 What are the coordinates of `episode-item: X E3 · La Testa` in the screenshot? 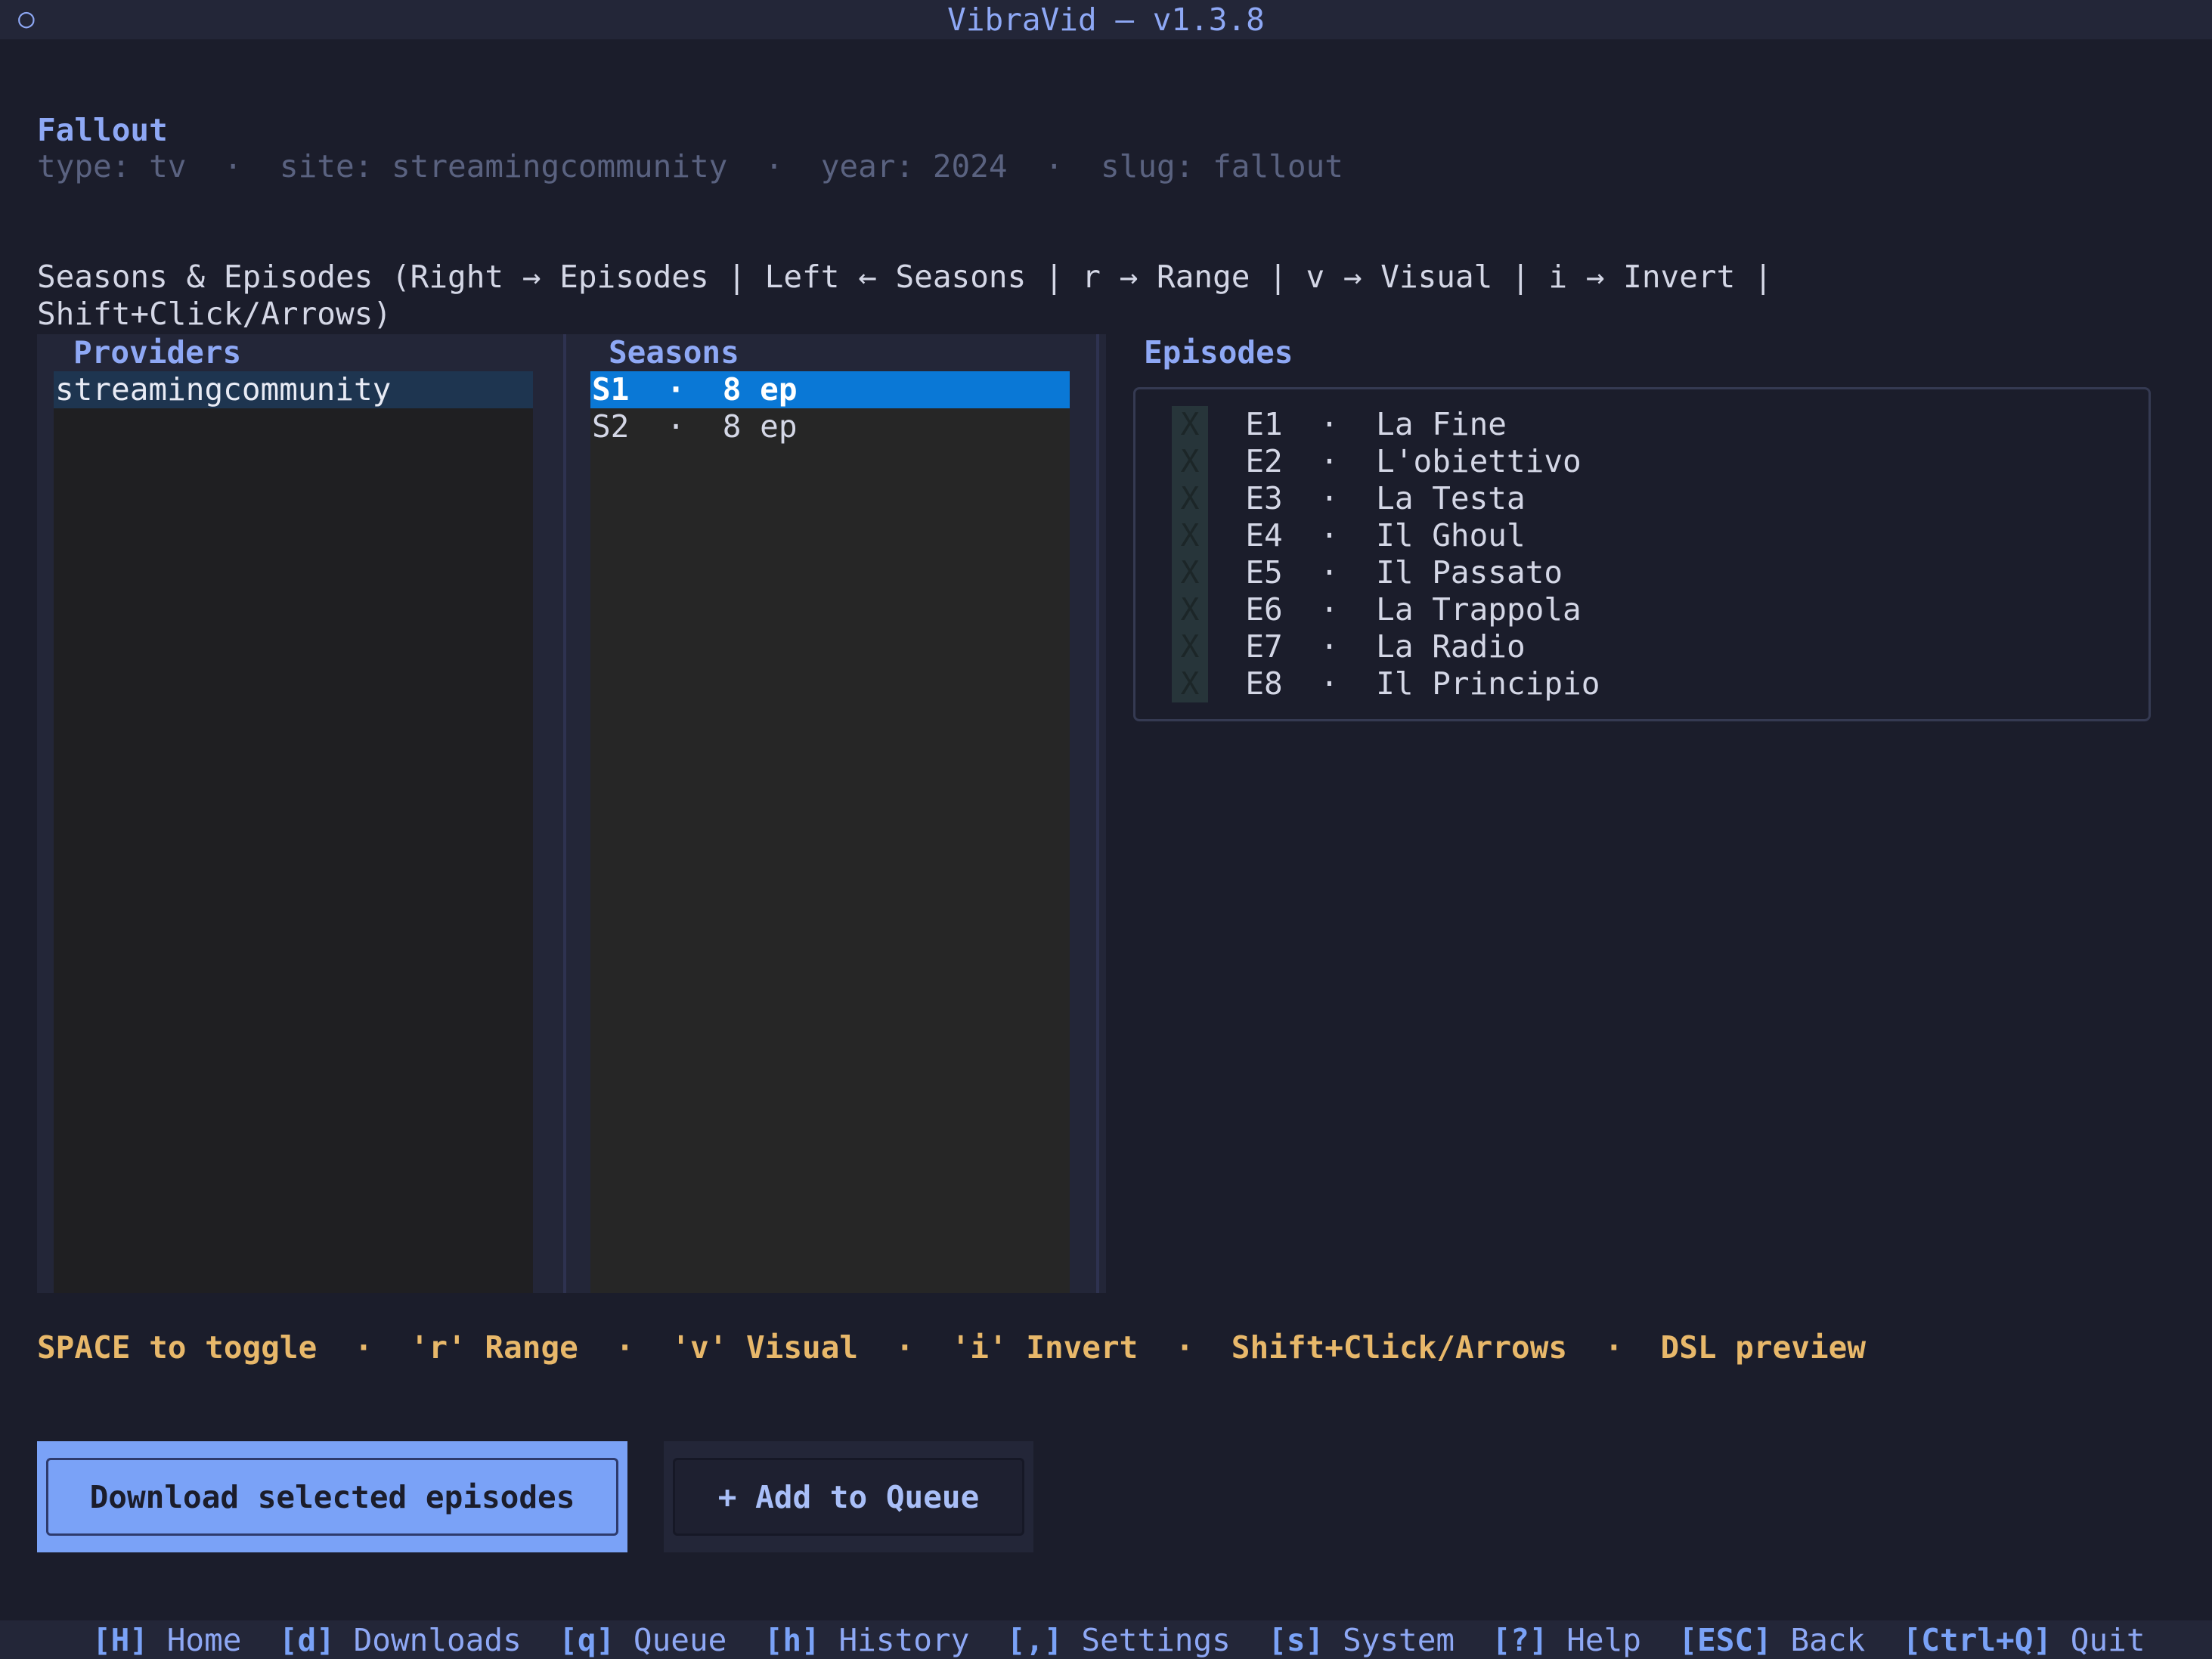 It's located at (1349, 498).